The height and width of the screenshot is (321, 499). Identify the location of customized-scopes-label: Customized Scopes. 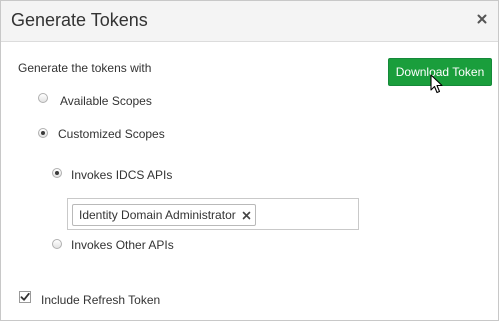
(111, 134).